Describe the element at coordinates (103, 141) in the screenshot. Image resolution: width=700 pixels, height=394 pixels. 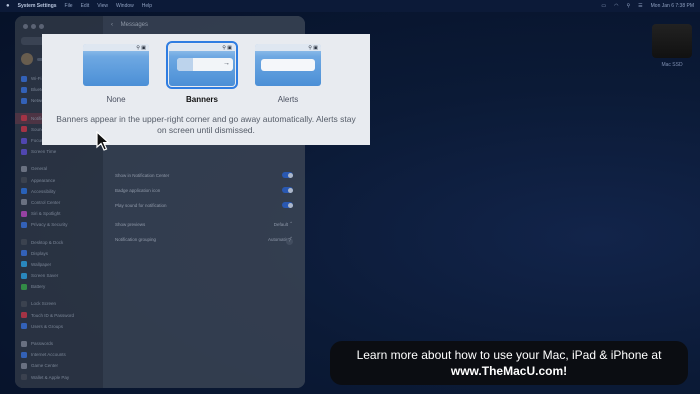
I see `mouse-cursor-icon` at that location.